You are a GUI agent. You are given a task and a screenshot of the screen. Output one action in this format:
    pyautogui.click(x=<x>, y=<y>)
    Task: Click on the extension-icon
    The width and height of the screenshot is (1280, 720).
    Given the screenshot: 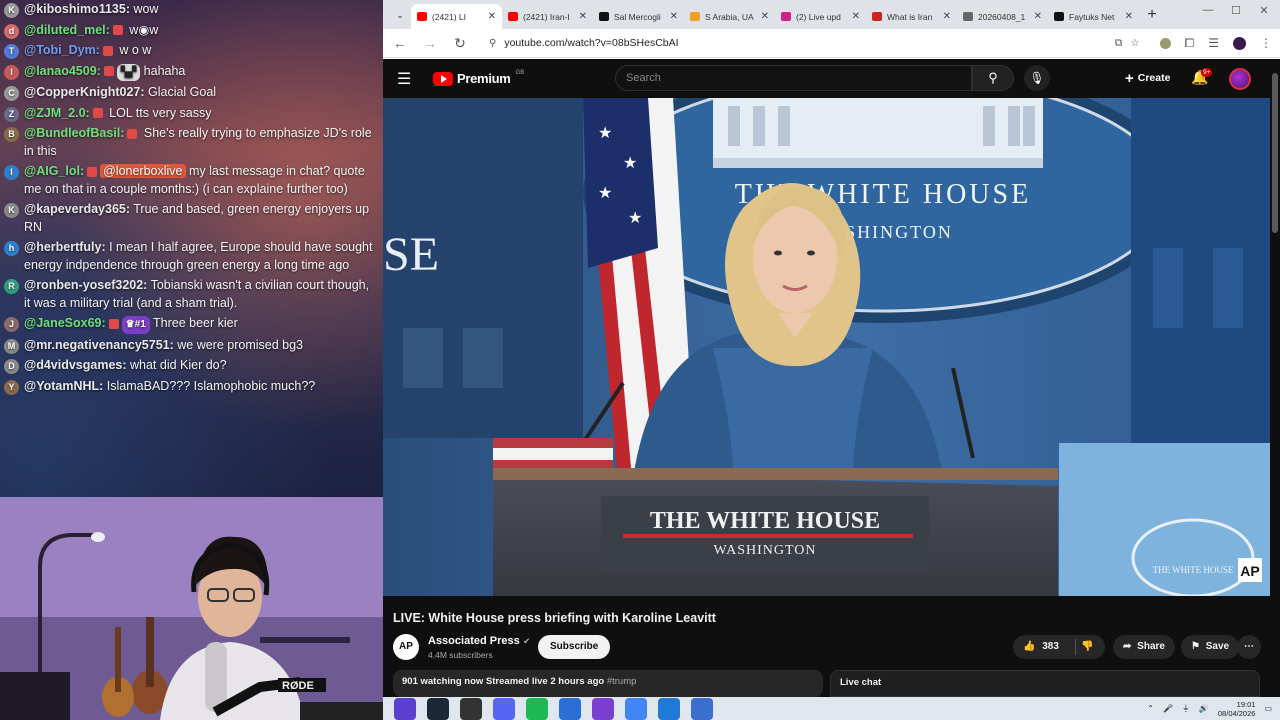 What is the action you would take?
    pyautogui.click(x=1165, y=43)
    